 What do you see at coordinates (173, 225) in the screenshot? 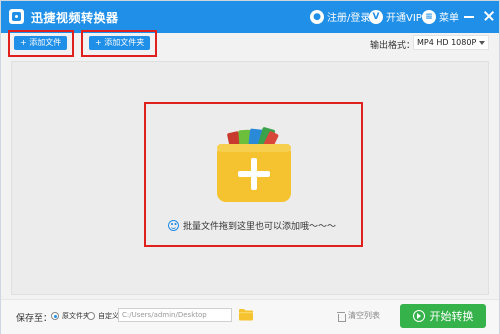
I see `smile-icon` at bounding box center [173, 225].